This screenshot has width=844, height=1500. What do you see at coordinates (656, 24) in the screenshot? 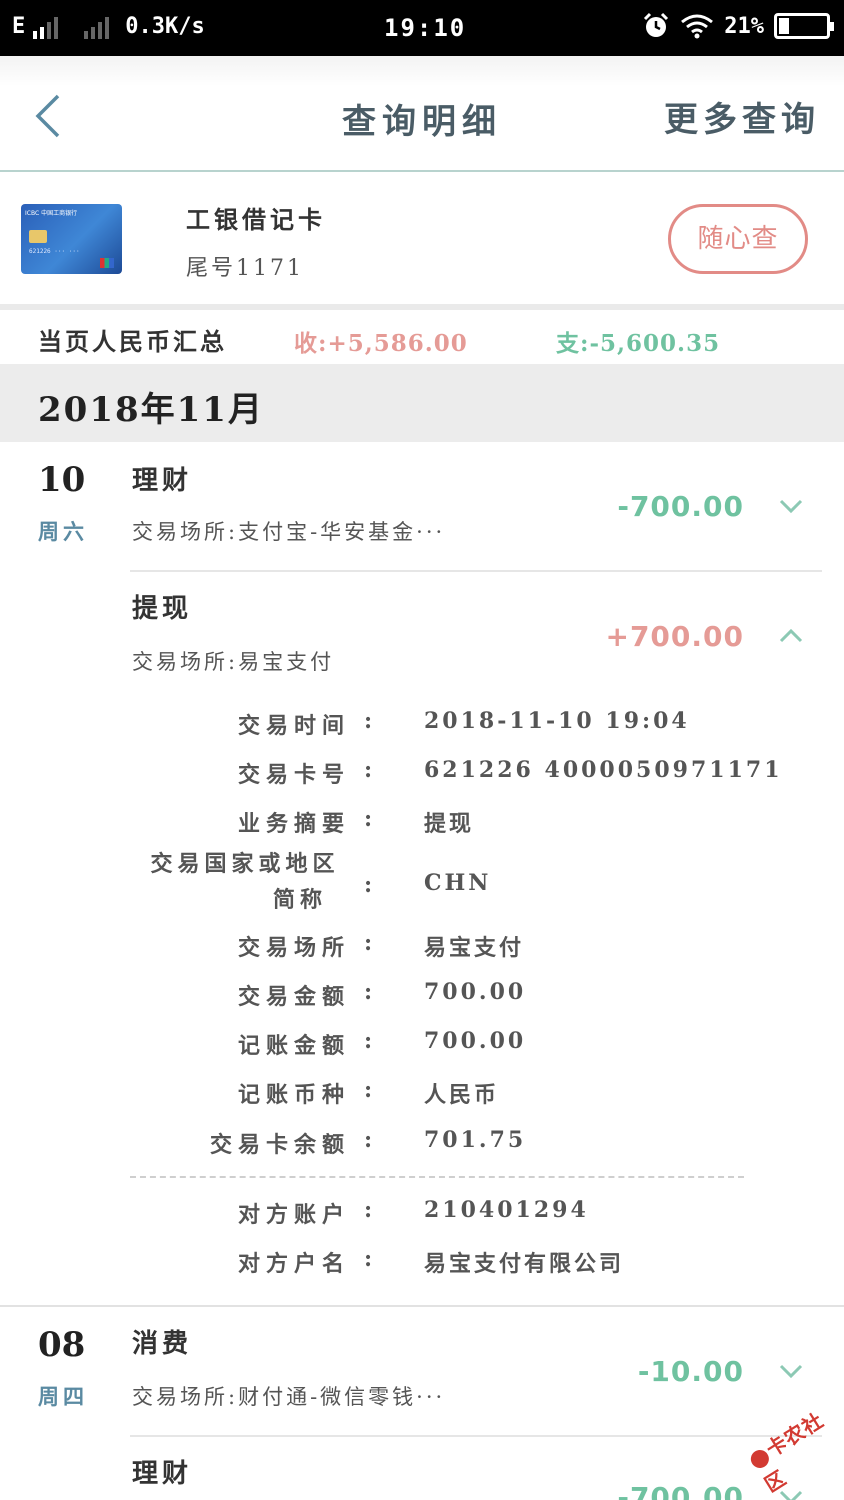
I see `alarm-icon` at bounding box center [656, 24].